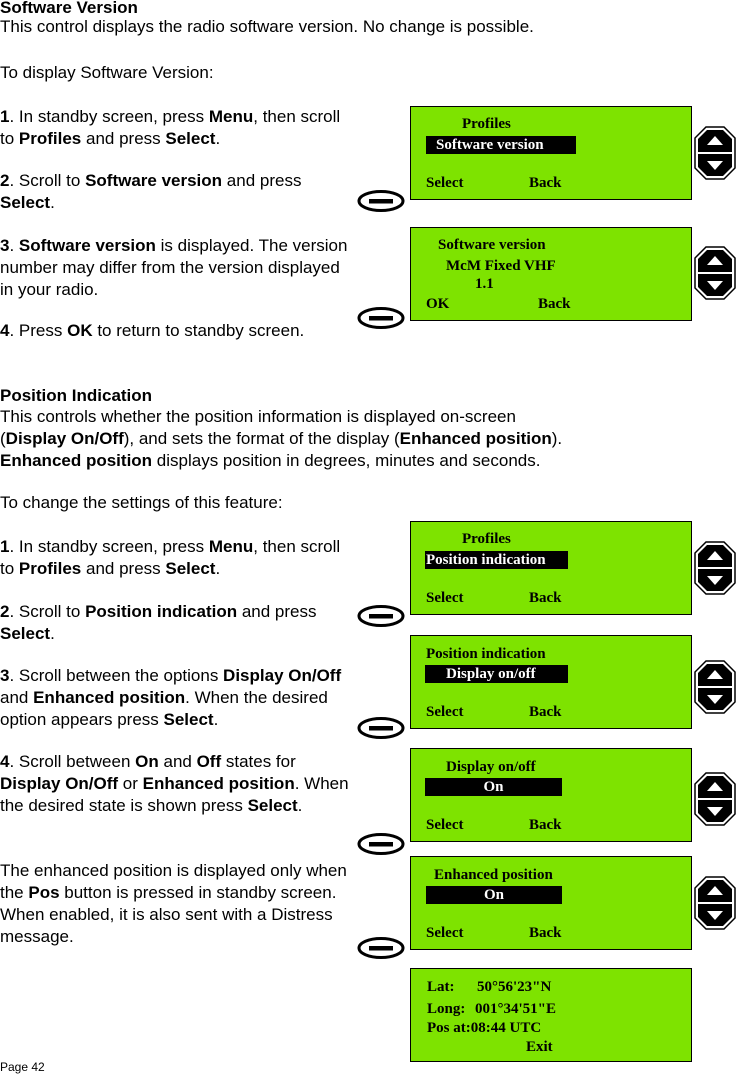  I want to click on pos-step-1-line-2: to Profiles and press Select., so click(110, 568).